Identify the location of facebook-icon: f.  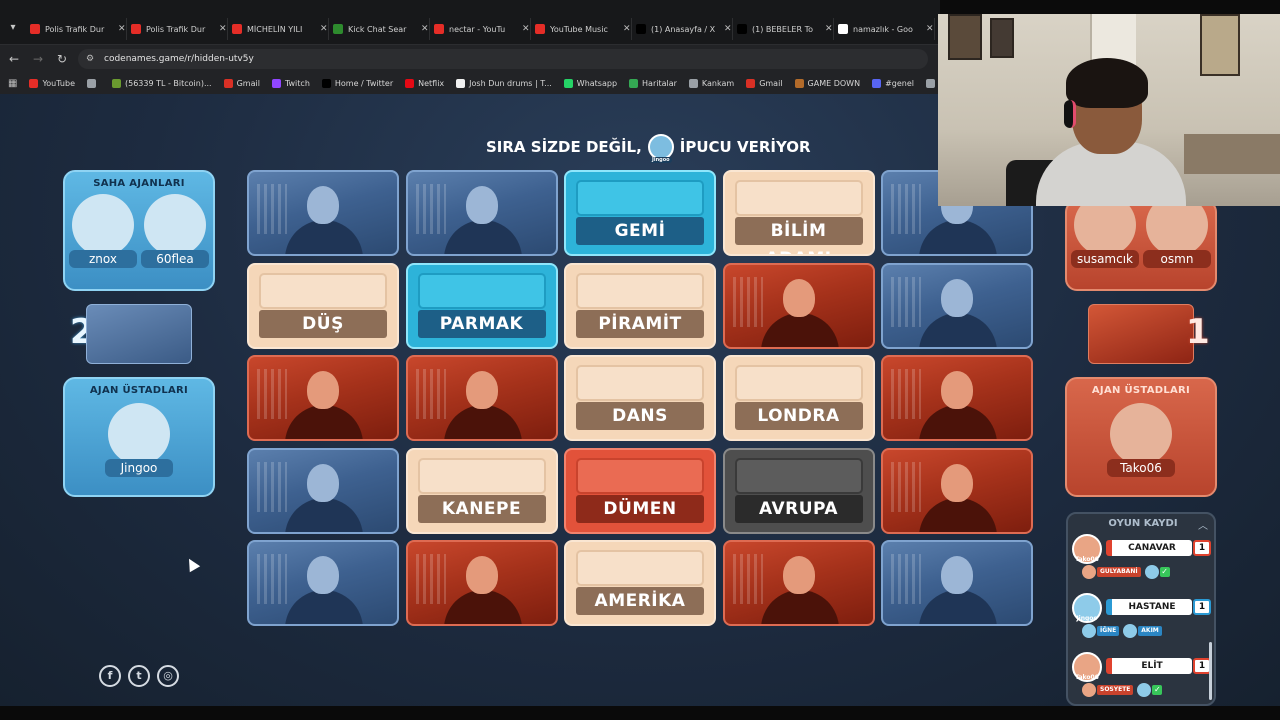
(110, 676).